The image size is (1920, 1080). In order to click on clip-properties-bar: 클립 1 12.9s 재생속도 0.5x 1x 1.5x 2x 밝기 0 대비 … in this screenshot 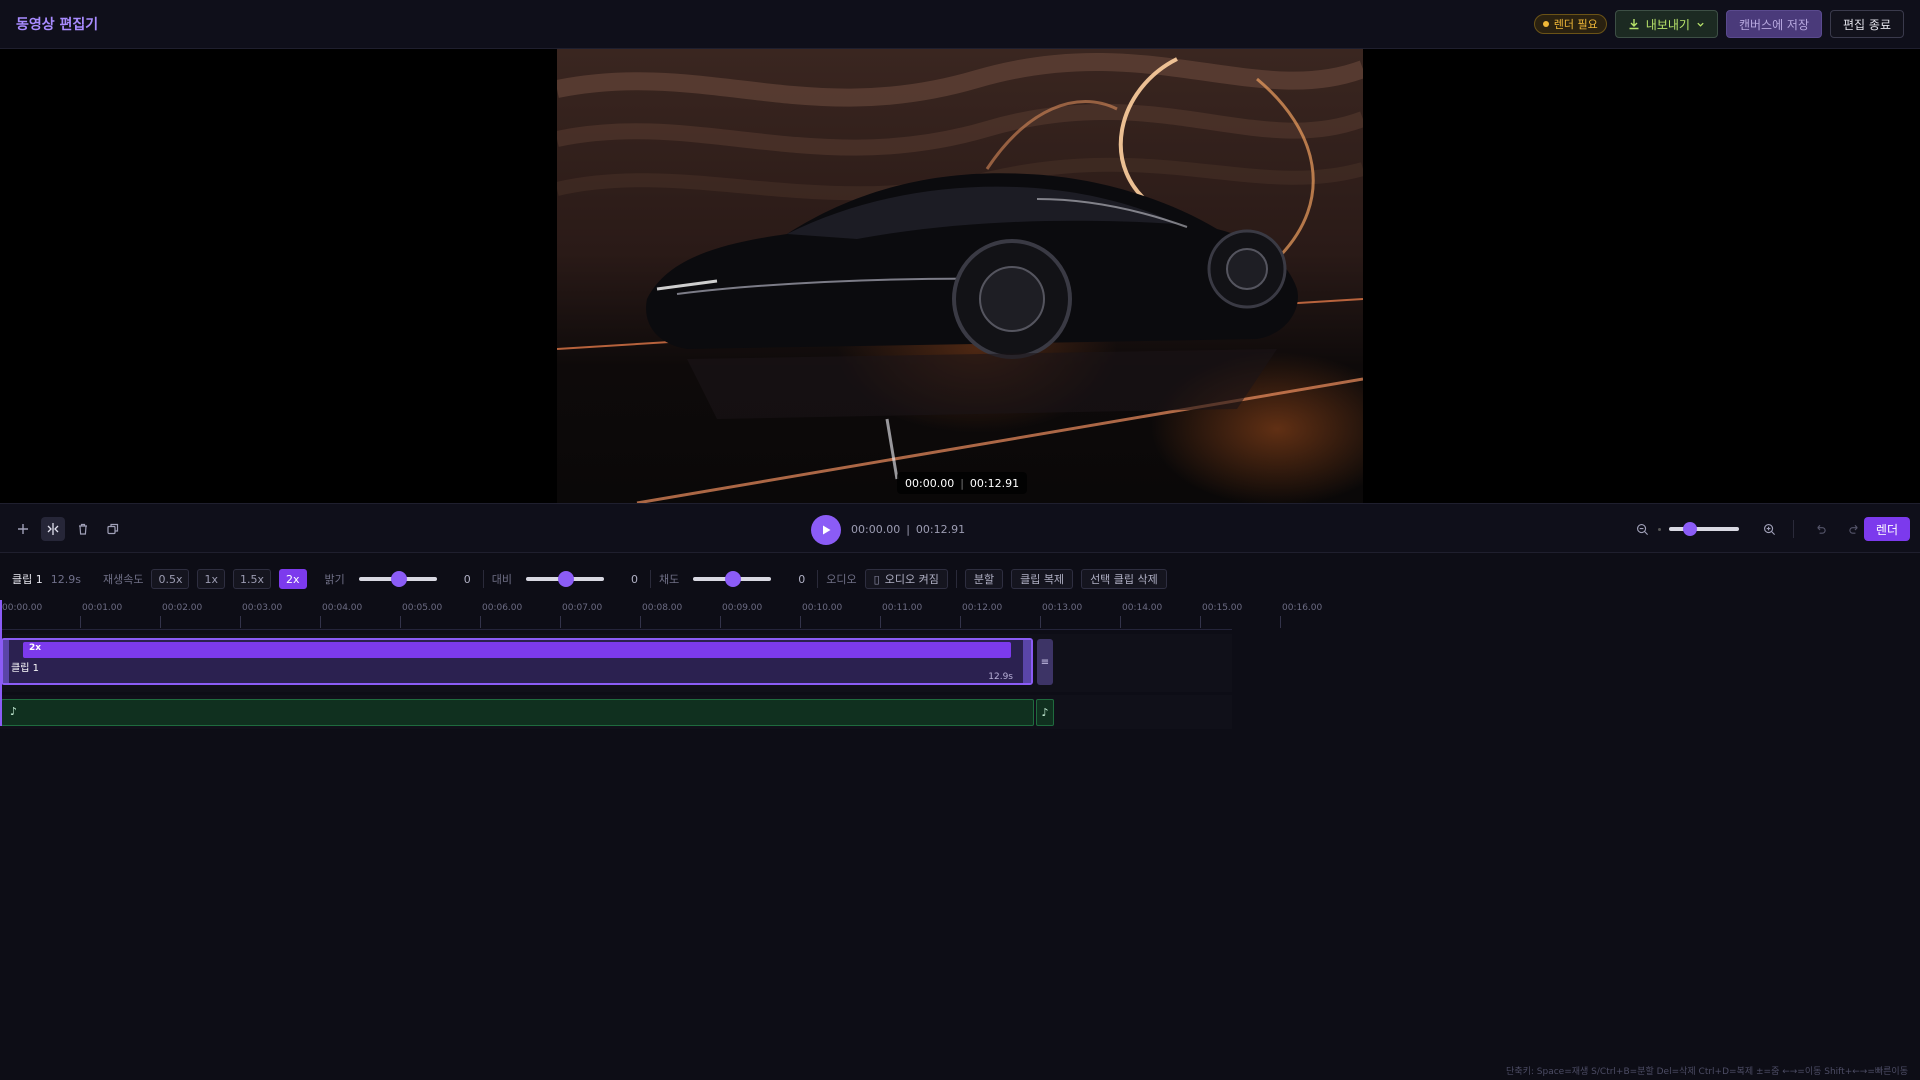, I will do `click(960, 579)`.